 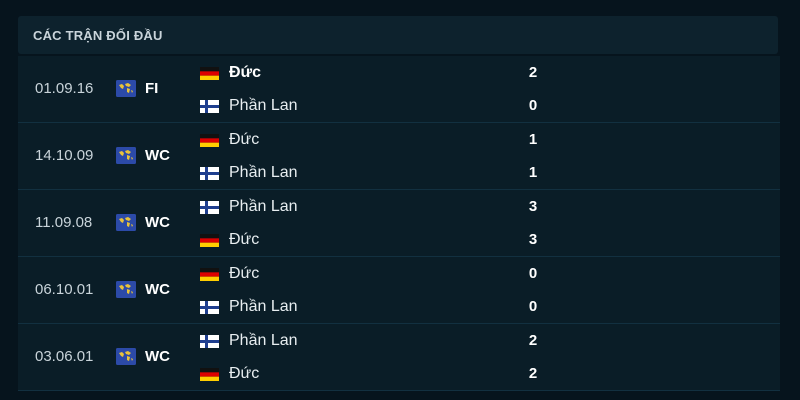 What do you see at coordinates (533, 373) in the screenshot?
I see `away-team-score: 2` at bounding box center [533, 373].